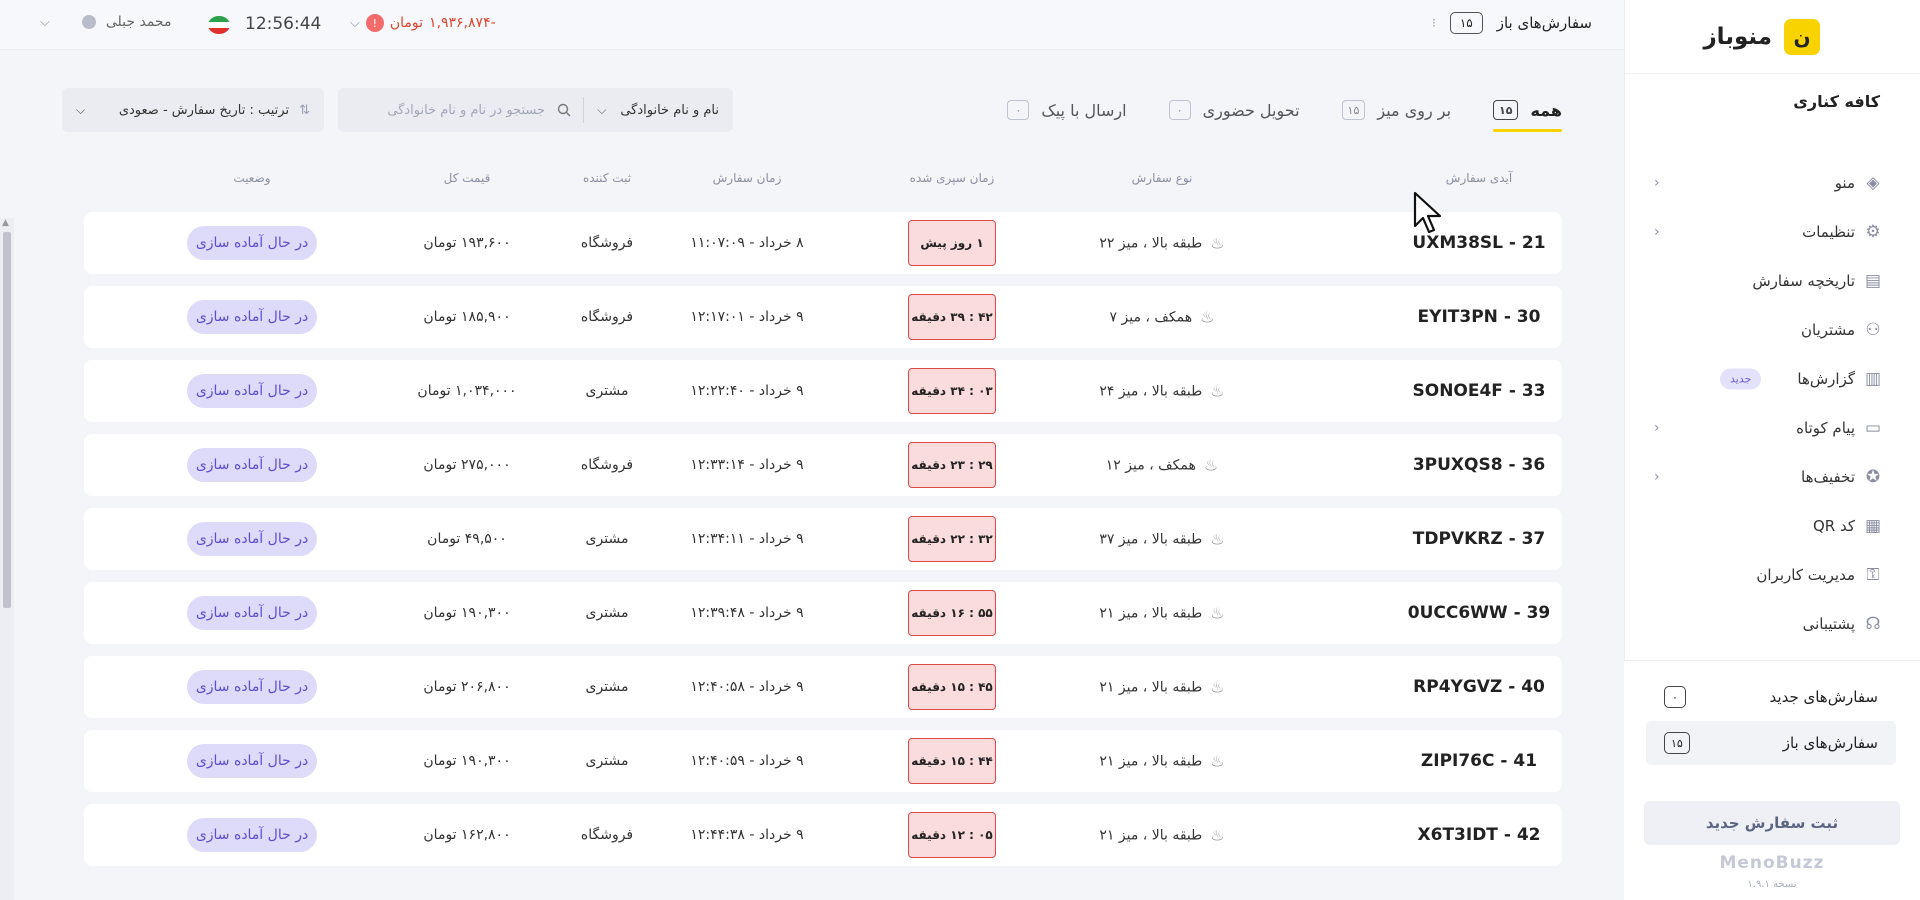 The image size is (1920, 900). What do you see at coordinates (952, 465) in the screenshot?
I see `elapsed-time-badge: ۲۹ : ۲۳ دقیقه` at bounding box center [952, 465].